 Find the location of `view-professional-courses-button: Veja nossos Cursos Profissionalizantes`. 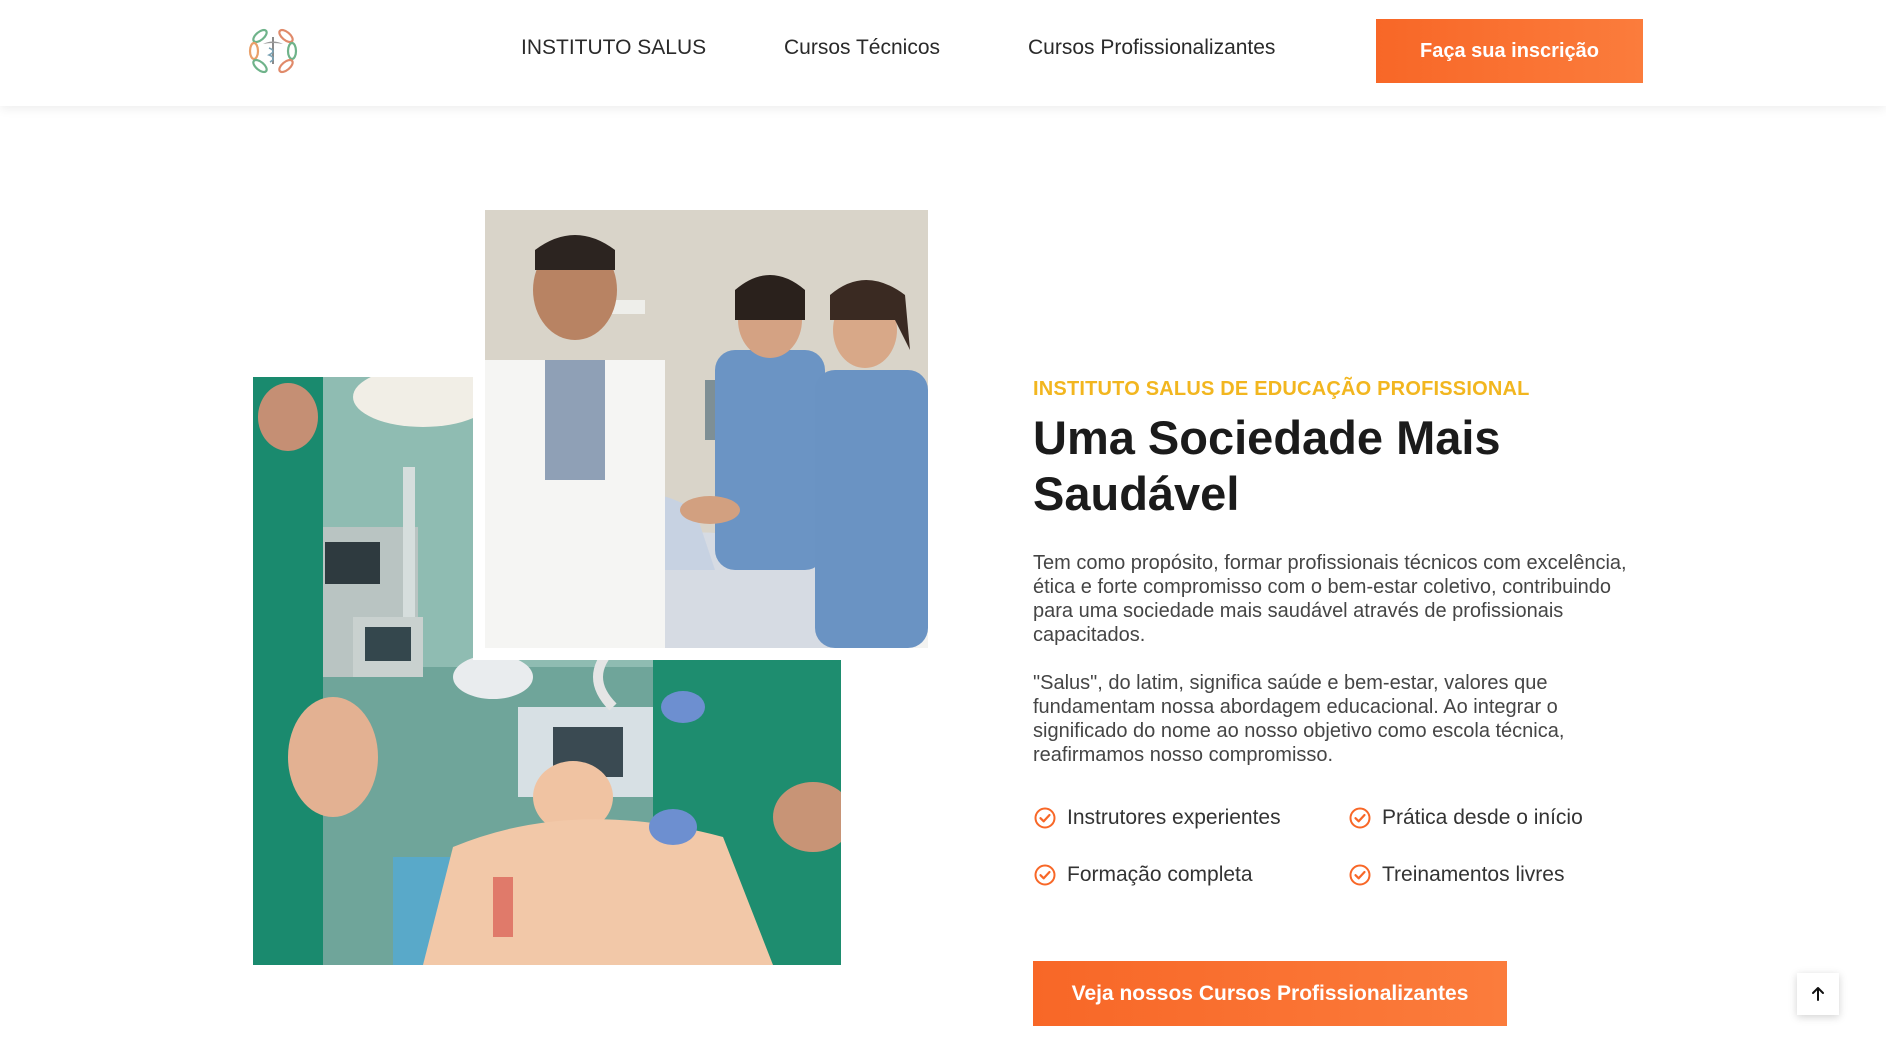

view-professional-courses-button: Veja nossos Cursos Profissionalizantes is located at coordinates (1270, 993).